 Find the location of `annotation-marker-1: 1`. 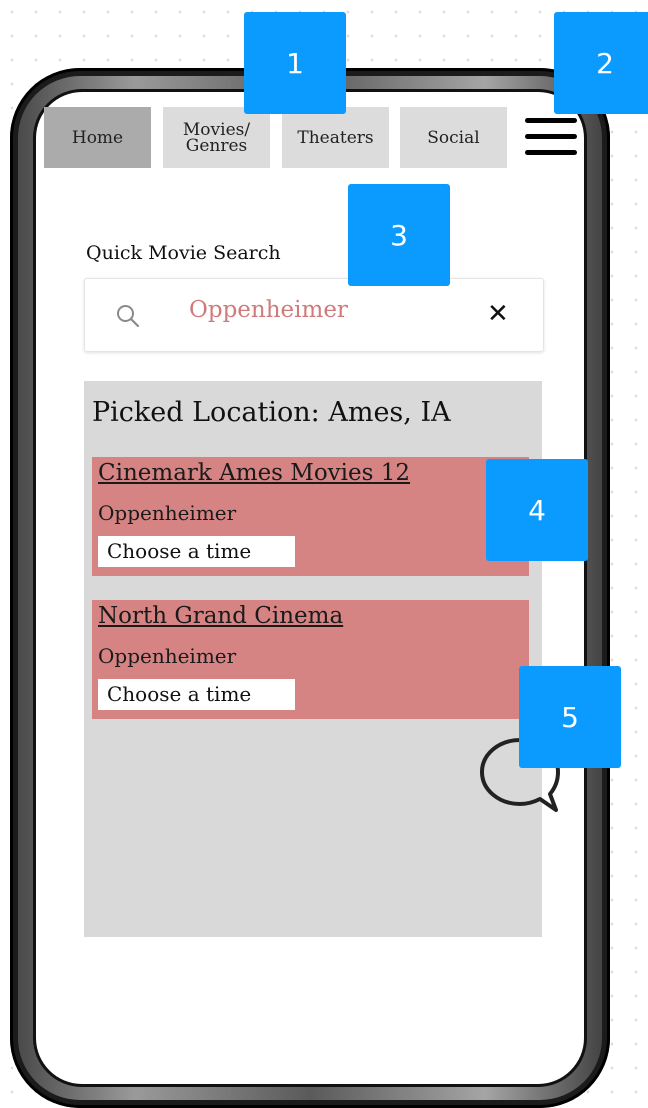

annotation-marker-1: 1 is located at coordinates (295, 63).